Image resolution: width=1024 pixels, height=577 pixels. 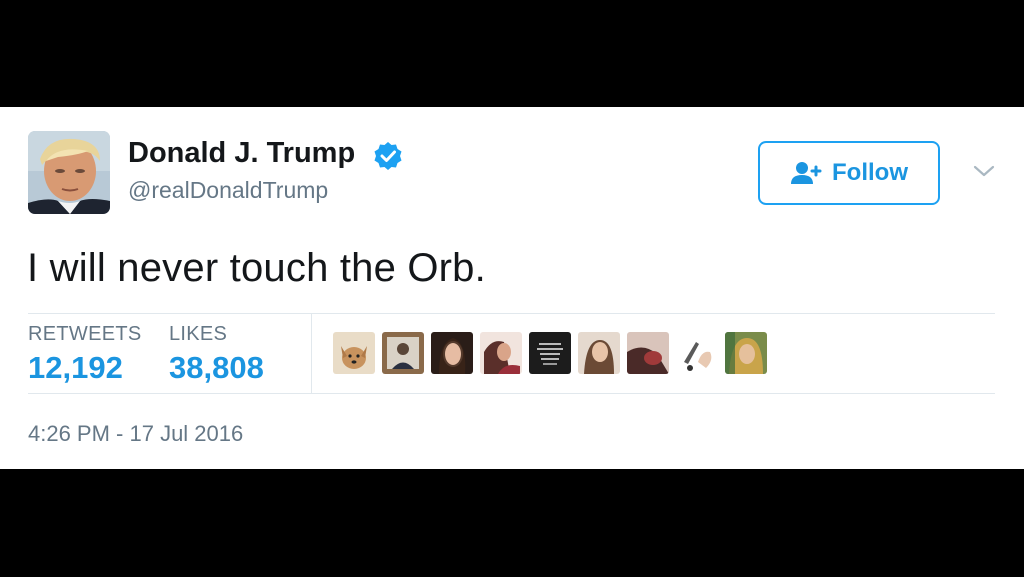 I want to click on follow-button: Follow, so click(x=849, y=173).